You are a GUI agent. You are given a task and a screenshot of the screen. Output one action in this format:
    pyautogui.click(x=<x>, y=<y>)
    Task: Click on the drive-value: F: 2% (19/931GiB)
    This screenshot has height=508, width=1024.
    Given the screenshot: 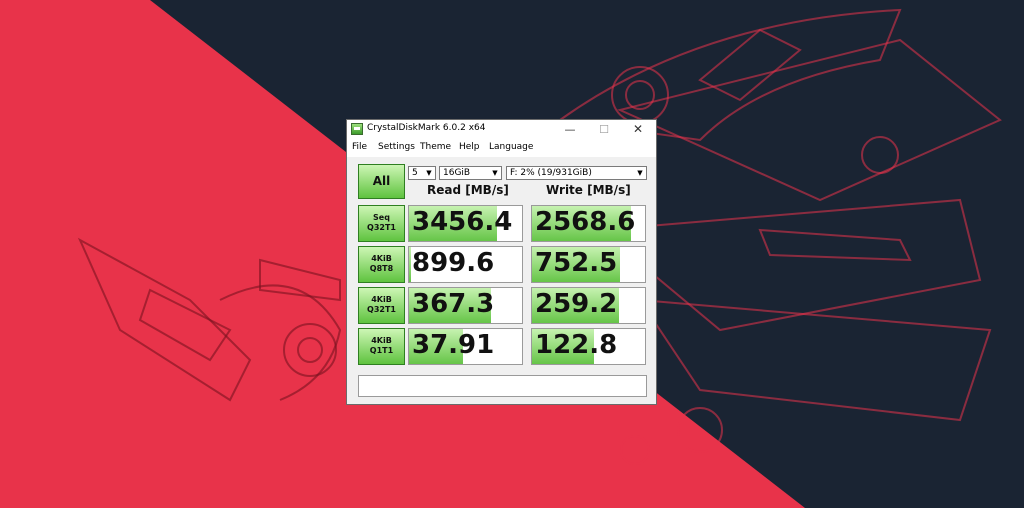 What is the action you would take?
    pyautogui.click(x=551, y=173)
    